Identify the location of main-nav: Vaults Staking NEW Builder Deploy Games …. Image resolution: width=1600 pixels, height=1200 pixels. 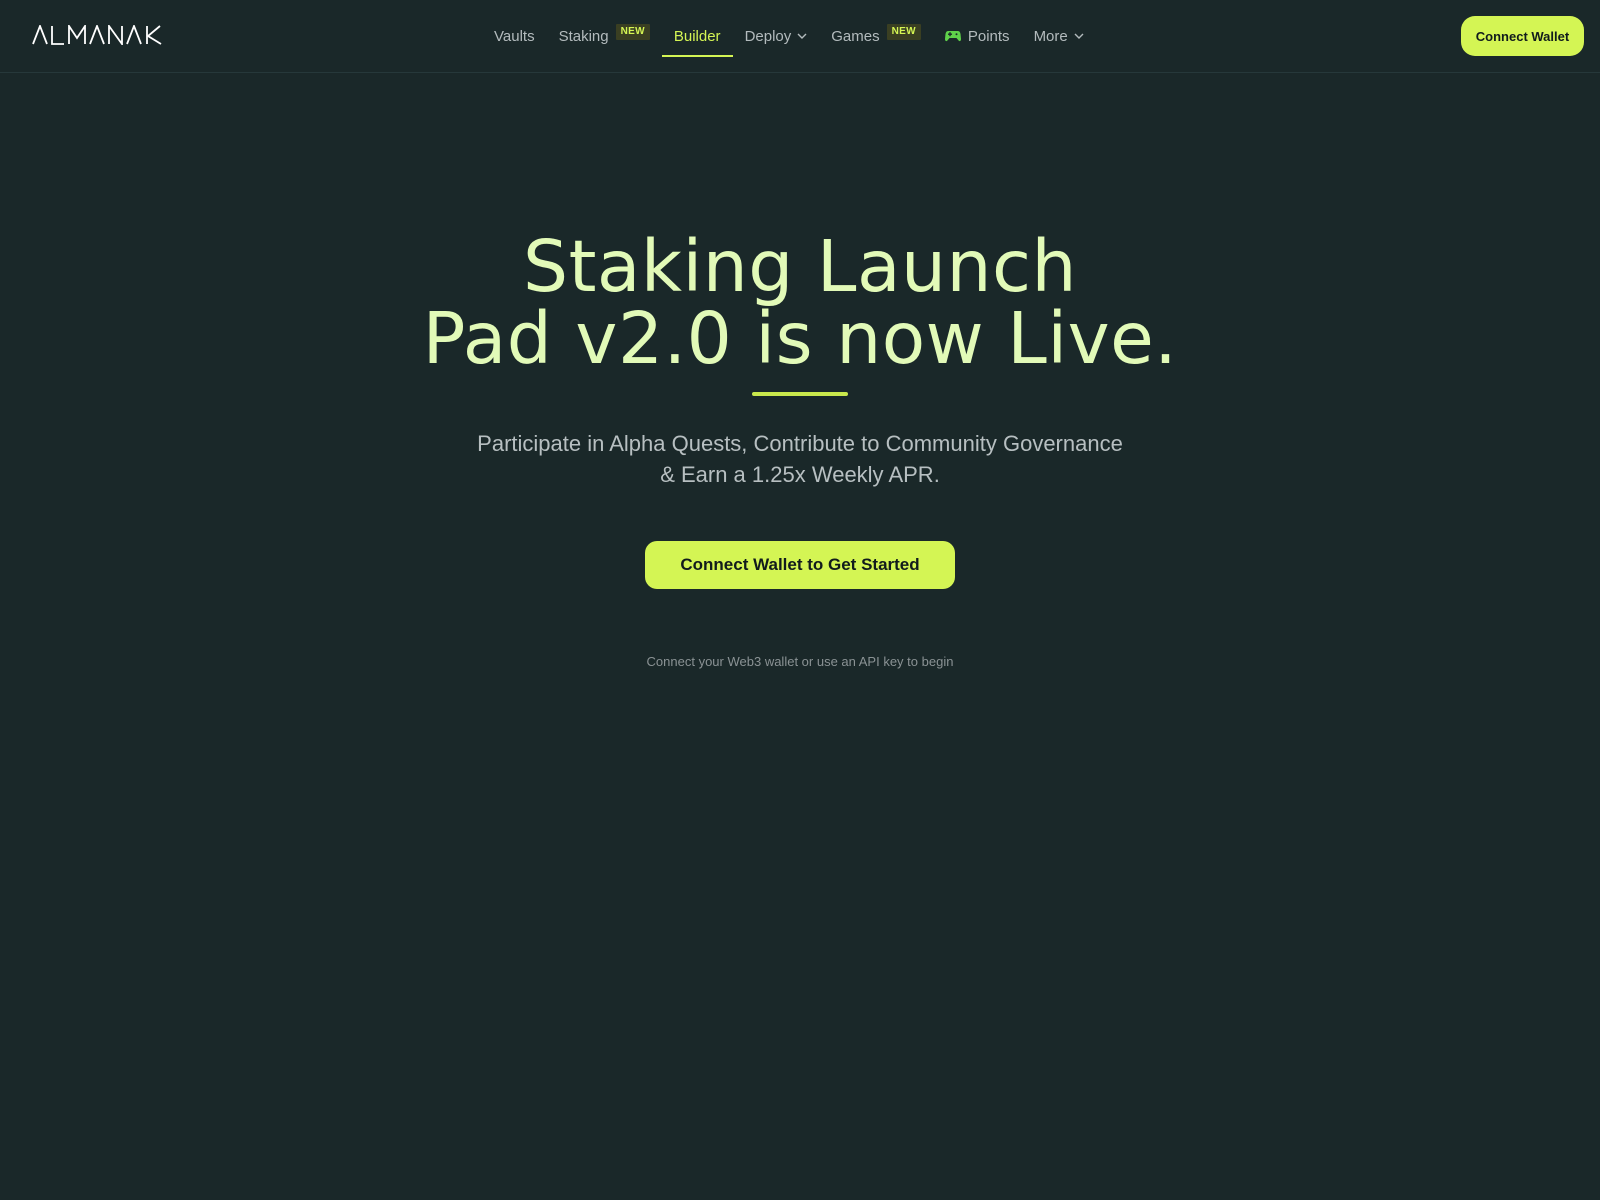
(789, 36).